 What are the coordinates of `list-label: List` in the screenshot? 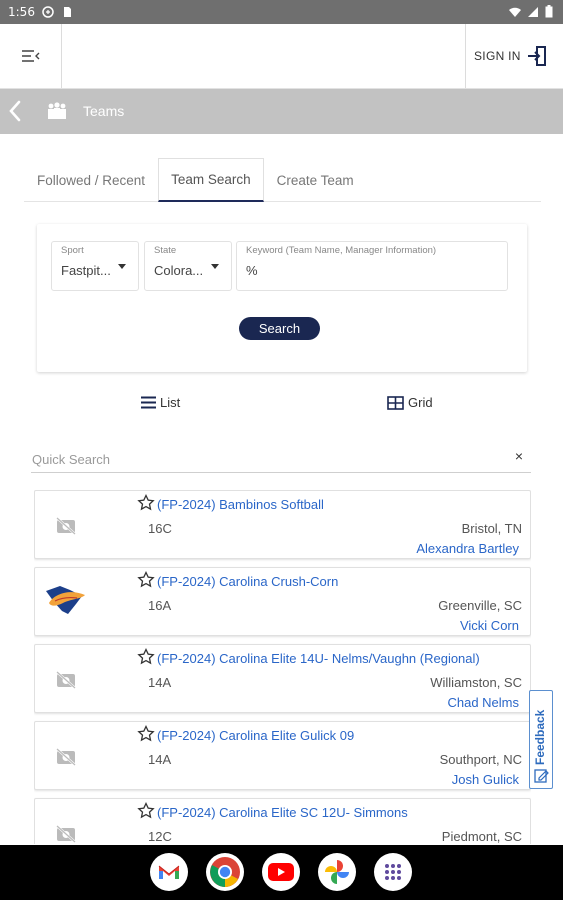 It's located at (170, 402).